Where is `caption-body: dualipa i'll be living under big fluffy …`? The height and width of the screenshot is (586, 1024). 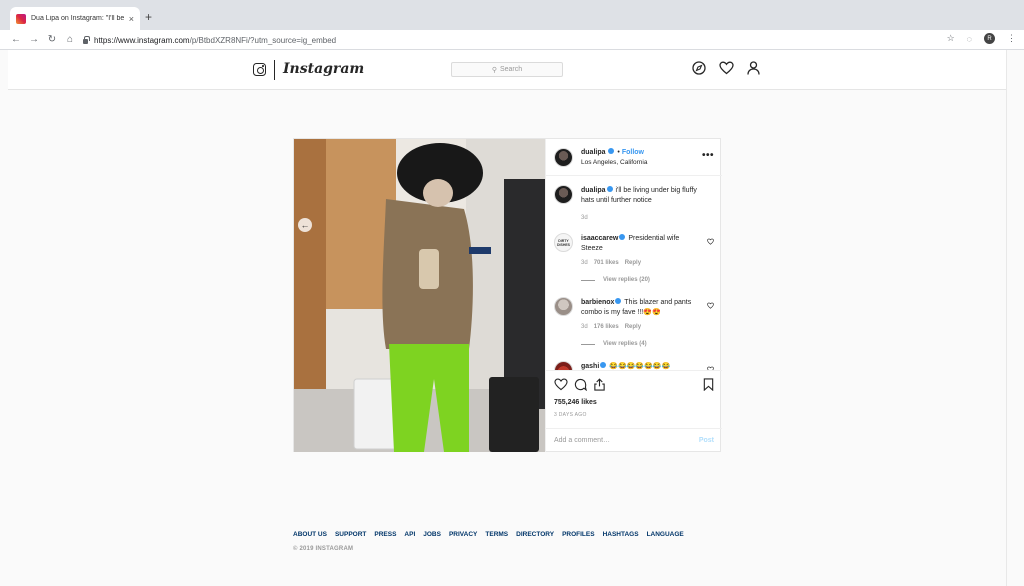
caption-body: dualipa i'll be living under big fluffy … is located at coordinates (640, 195).